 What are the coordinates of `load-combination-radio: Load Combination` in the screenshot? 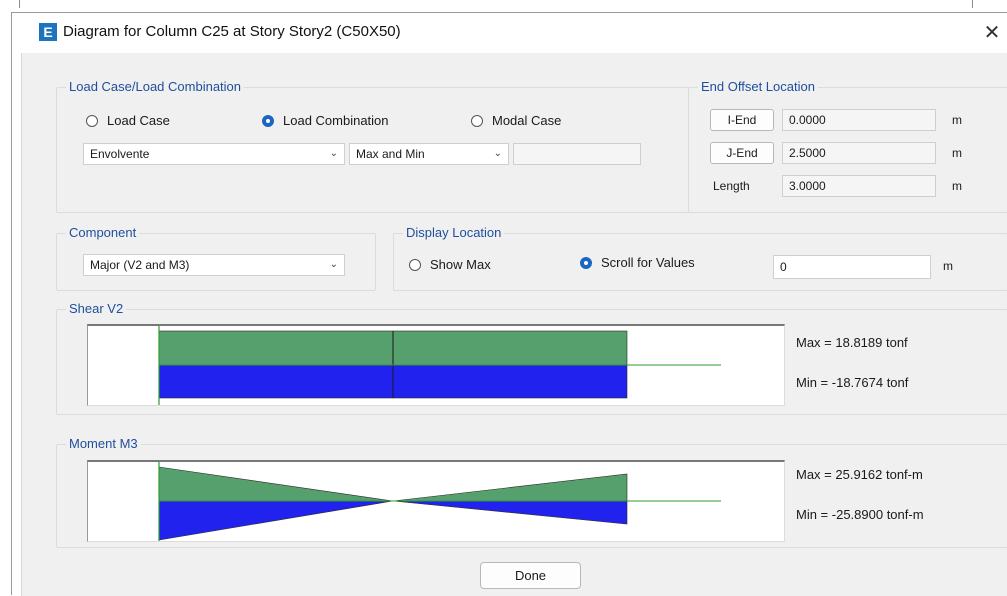 It's located at (325, 120).